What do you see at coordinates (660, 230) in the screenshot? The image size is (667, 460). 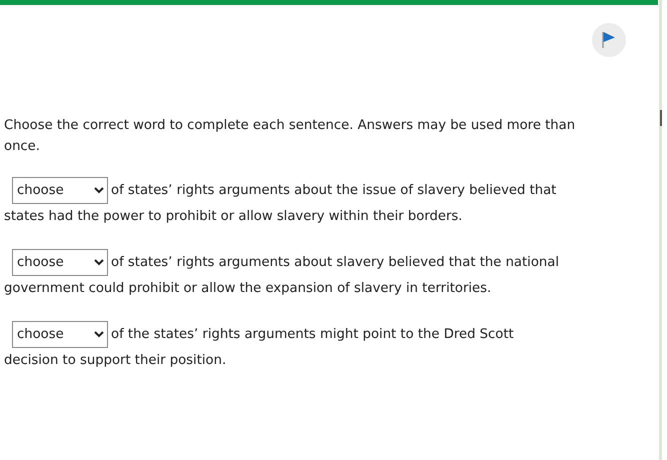 I see `scrollbar` at bounding box center [660, 230].